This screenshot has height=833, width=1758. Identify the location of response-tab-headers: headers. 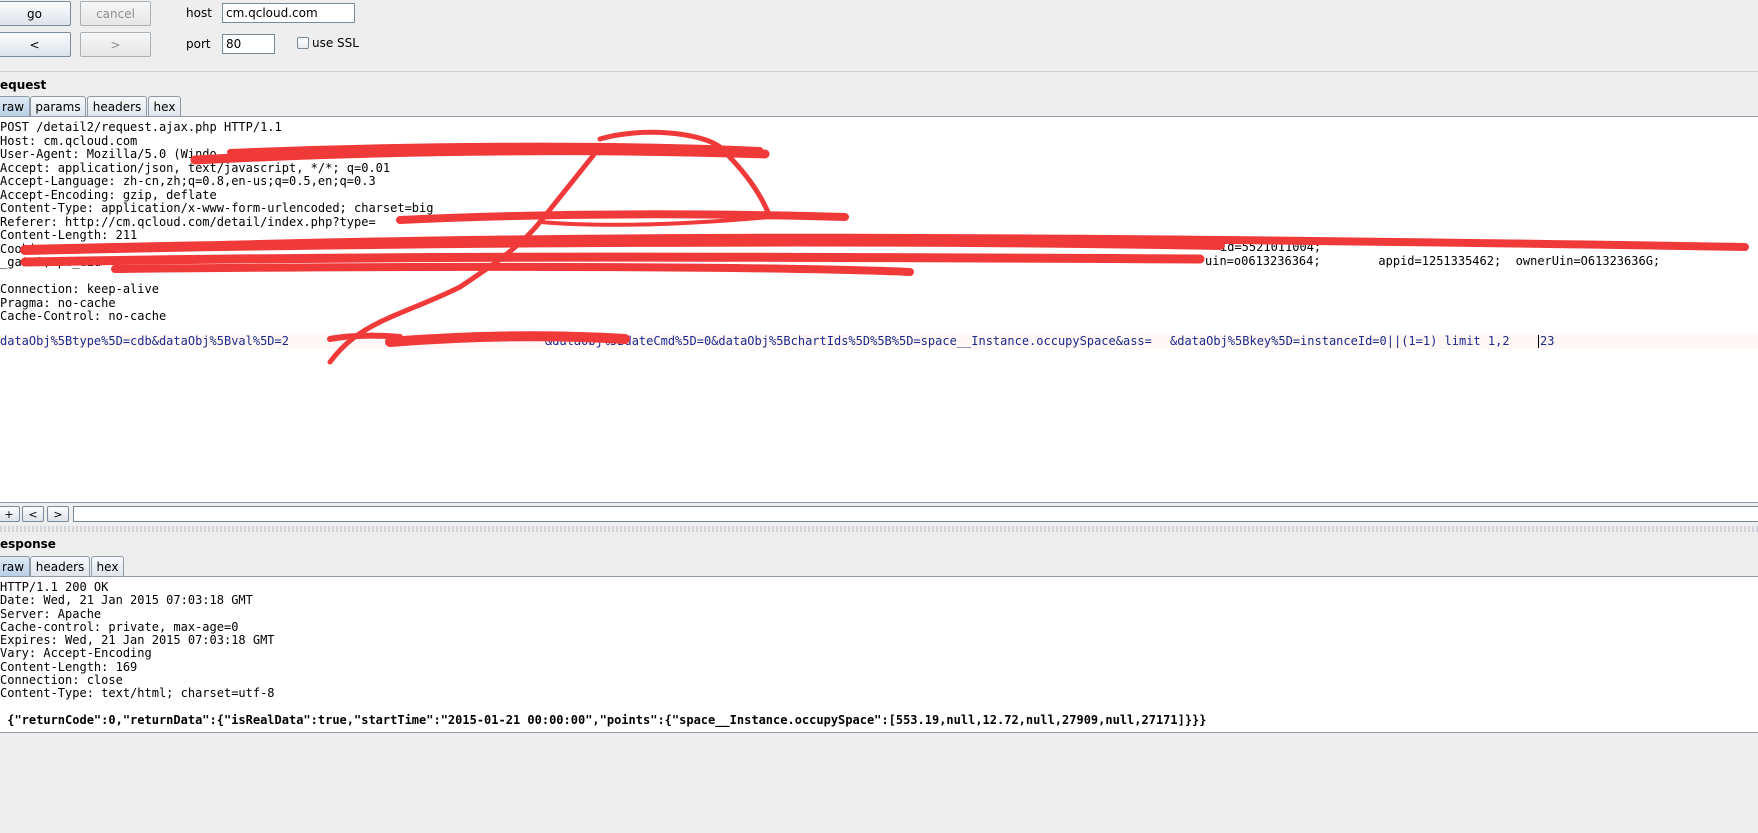
(60, 566).